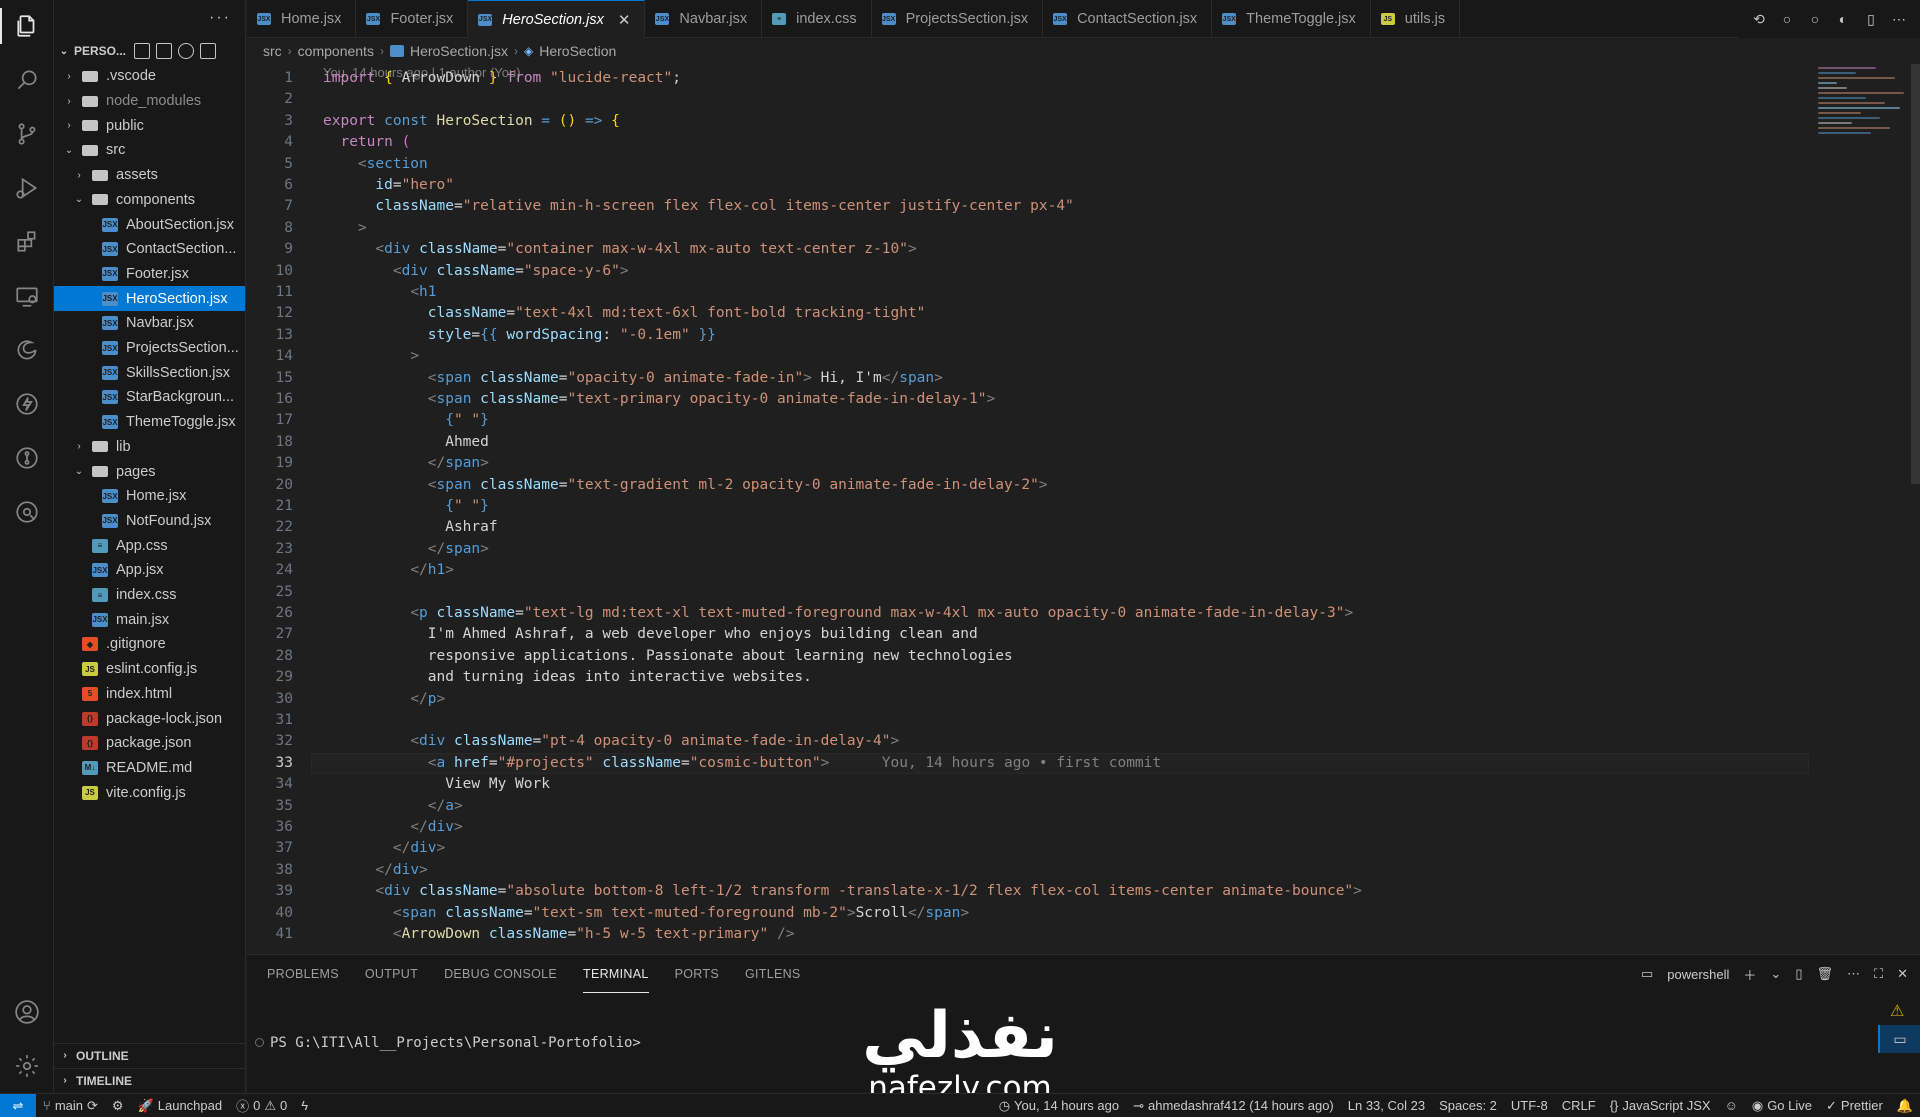 Image resolution: width=1920 pixels, height=1117 pixels. What do you see at coordinates (1749, 974) in the screenshot?
I see `new-terminal-icon: ＋` at bounding box center [1749, 974].